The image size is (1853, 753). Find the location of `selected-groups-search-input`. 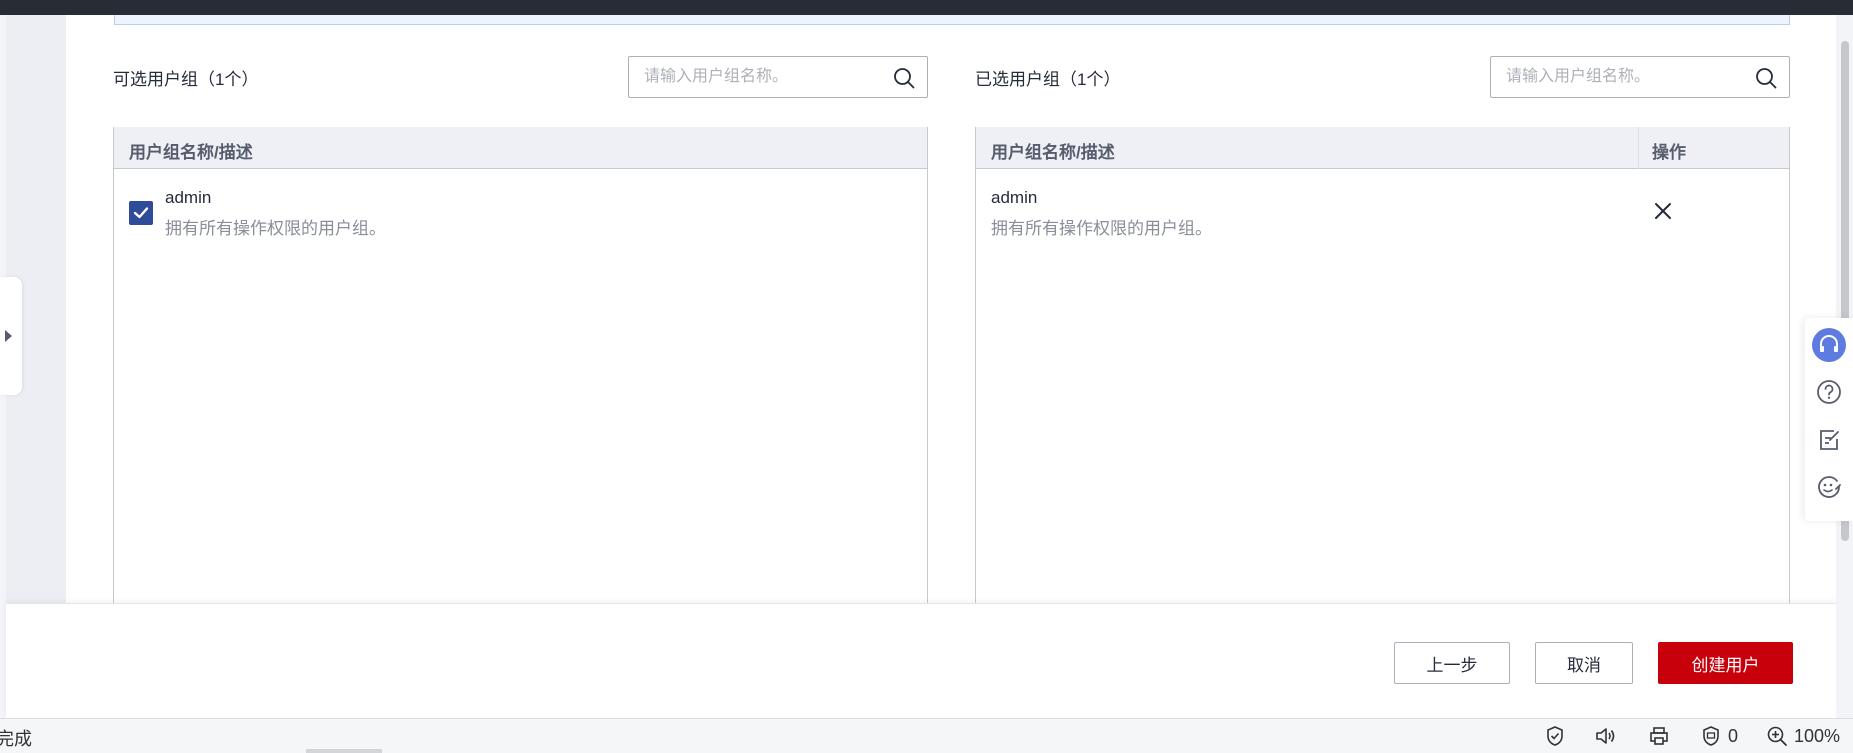

selected-groups-search-input is located at coordinates (1618, 77).